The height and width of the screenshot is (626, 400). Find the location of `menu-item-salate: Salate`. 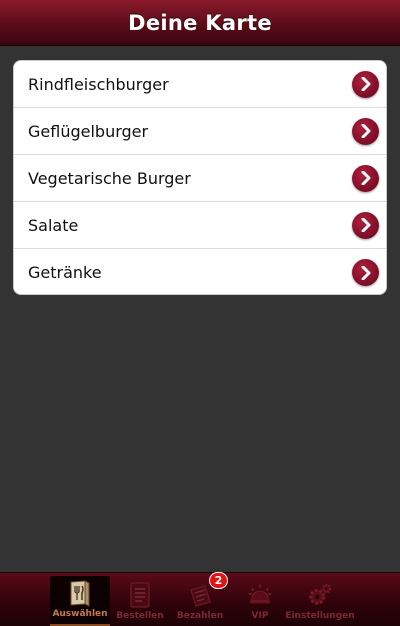

menu-item-salate: Salate is located at coordinates (200, 225).